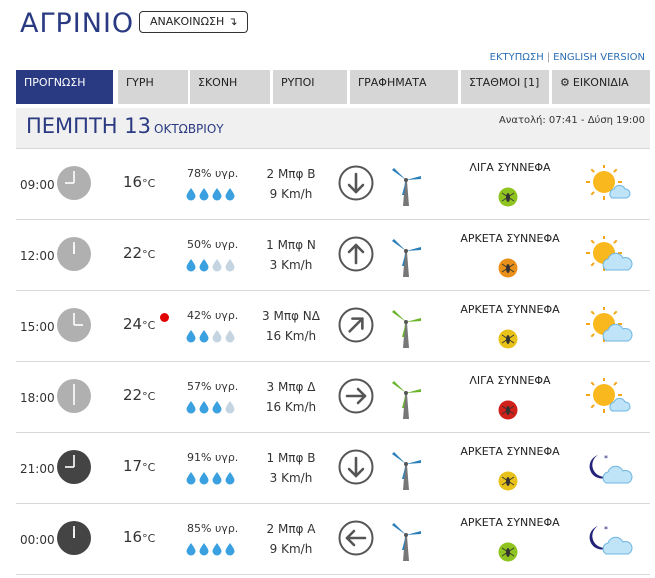  I want to click on temperature: 17°C, so click(139, 466).